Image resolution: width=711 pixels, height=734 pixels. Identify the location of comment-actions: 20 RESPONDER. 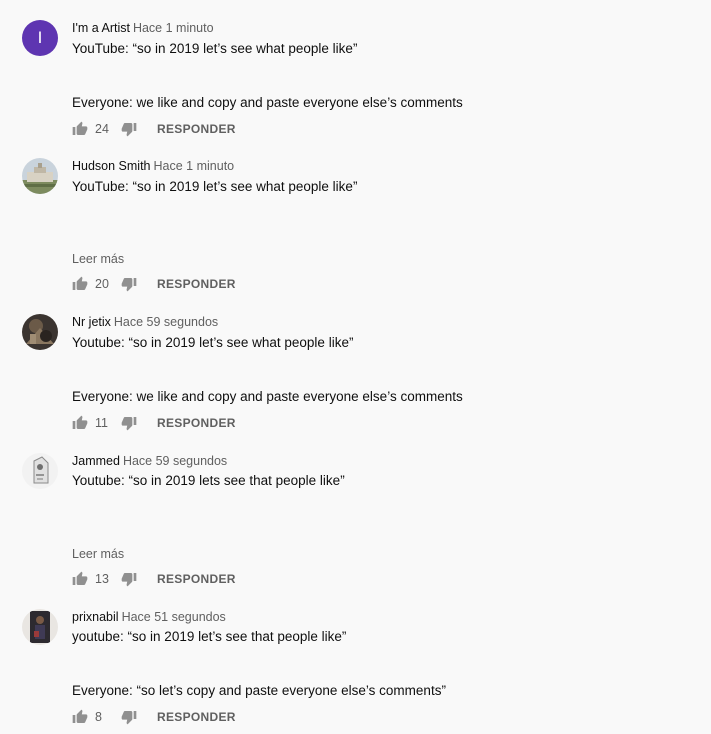
(154, 284).